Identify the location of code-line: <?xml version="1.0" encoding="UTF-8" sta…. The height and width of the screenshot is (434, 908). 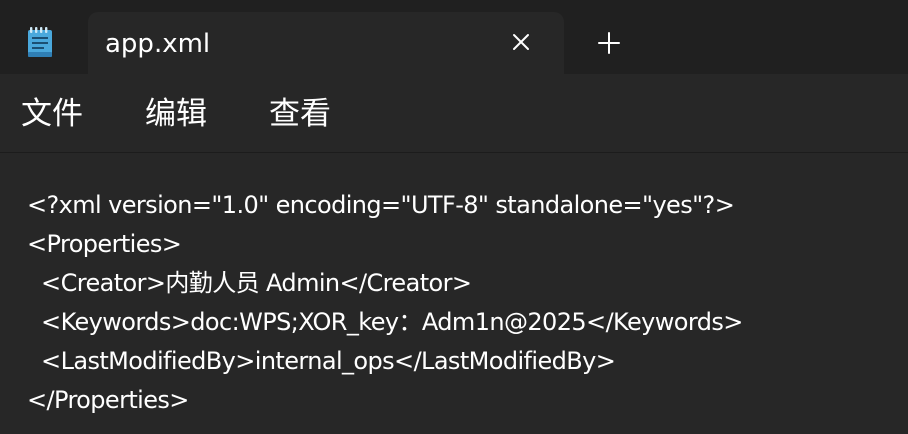
(381, 205).